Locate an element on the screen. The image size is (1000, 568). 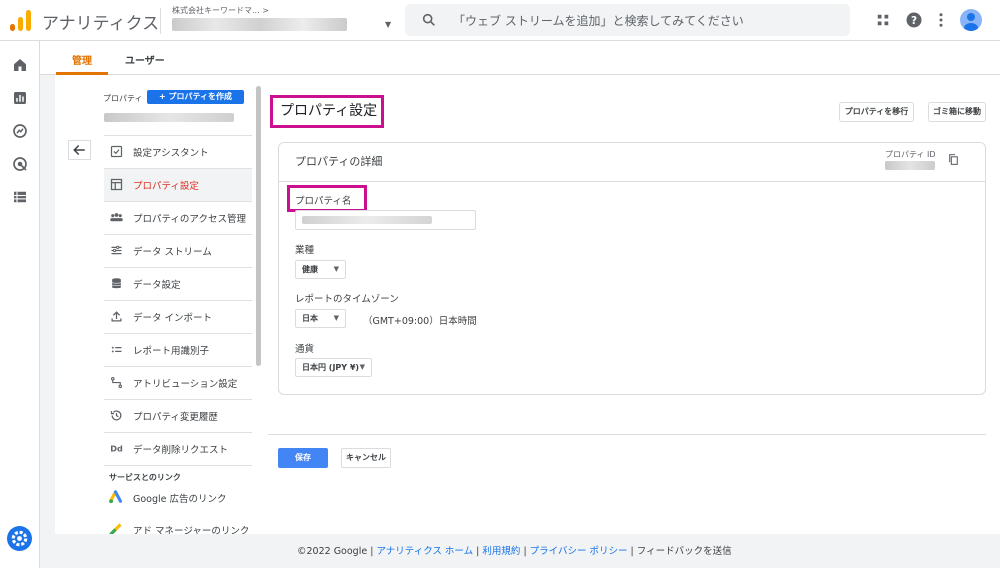
sidebar-item-data-streams: データ ストリーム is located at coordinates (178, 251).